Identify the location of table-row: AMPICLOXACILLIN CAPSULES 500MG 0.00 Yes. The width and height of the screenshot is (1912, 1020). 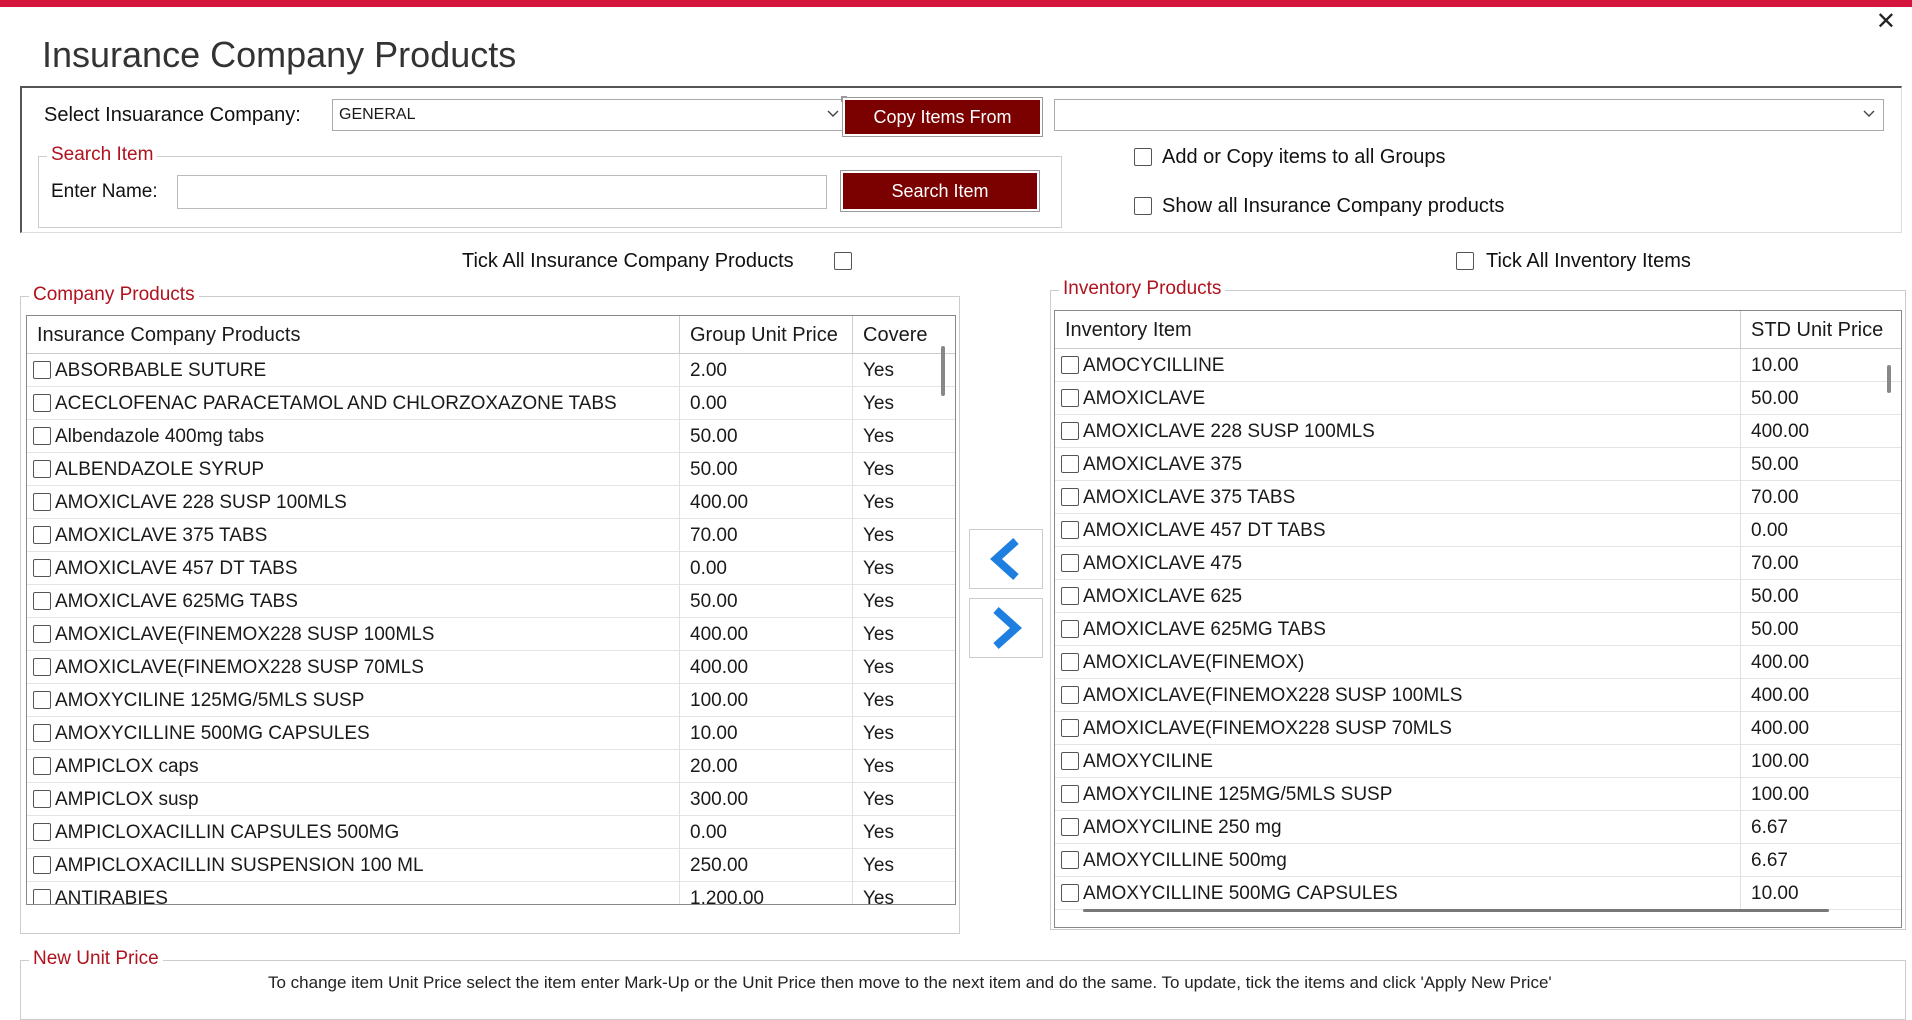
(491, 832).